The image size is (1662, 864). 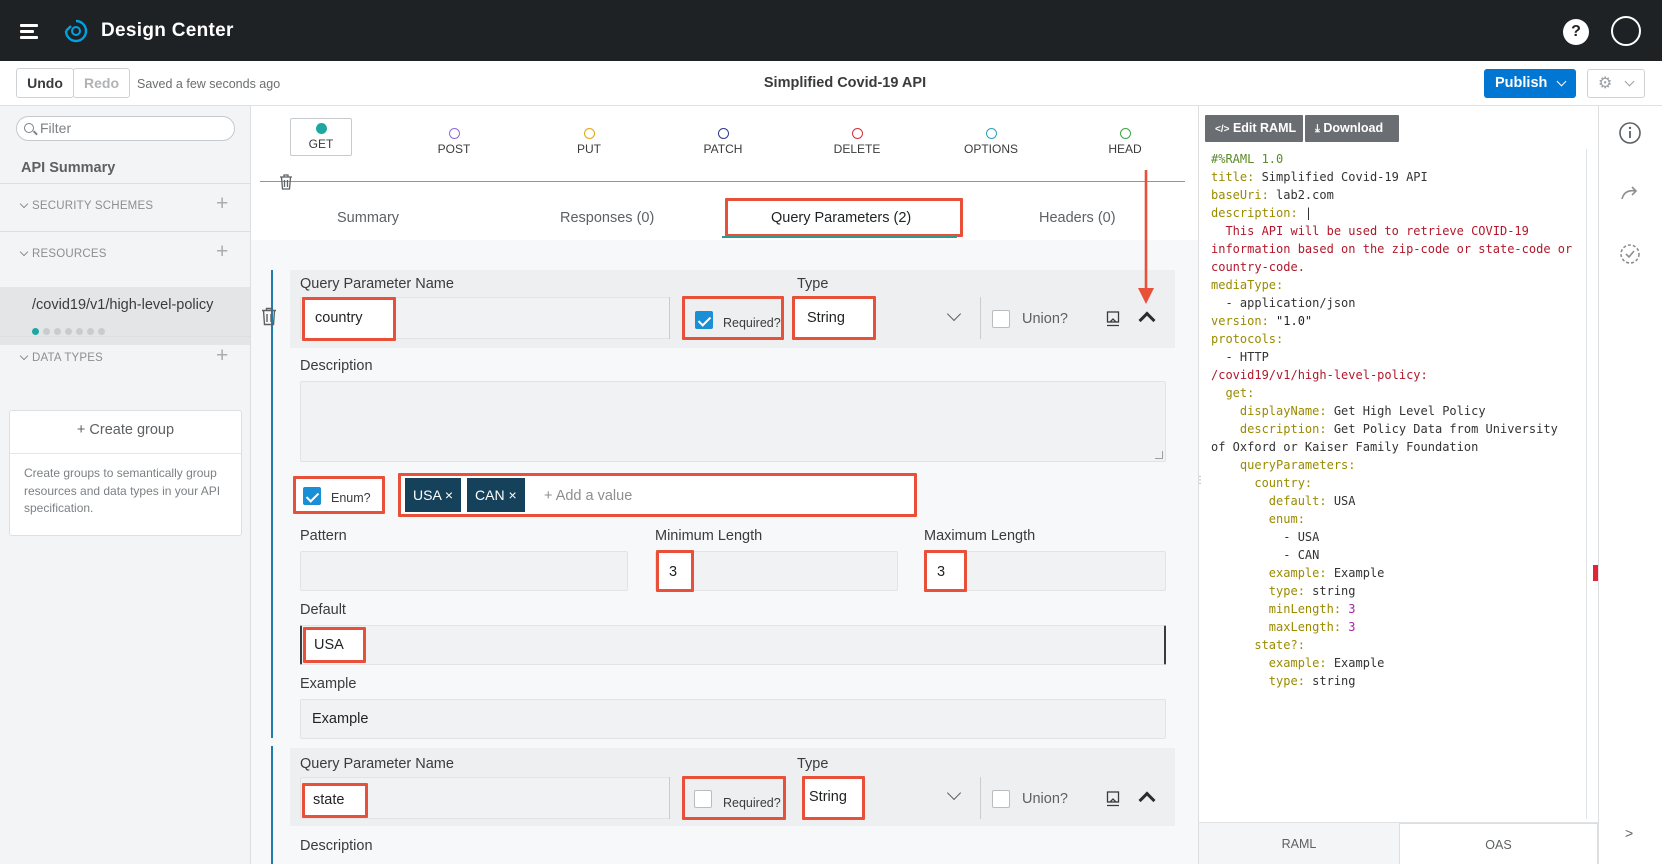 What do you see at coordinates (657, 495) in the screenshot?
I see `enum-values-input: USA × CAN × + Add a value` at bounding box center [657, 495].